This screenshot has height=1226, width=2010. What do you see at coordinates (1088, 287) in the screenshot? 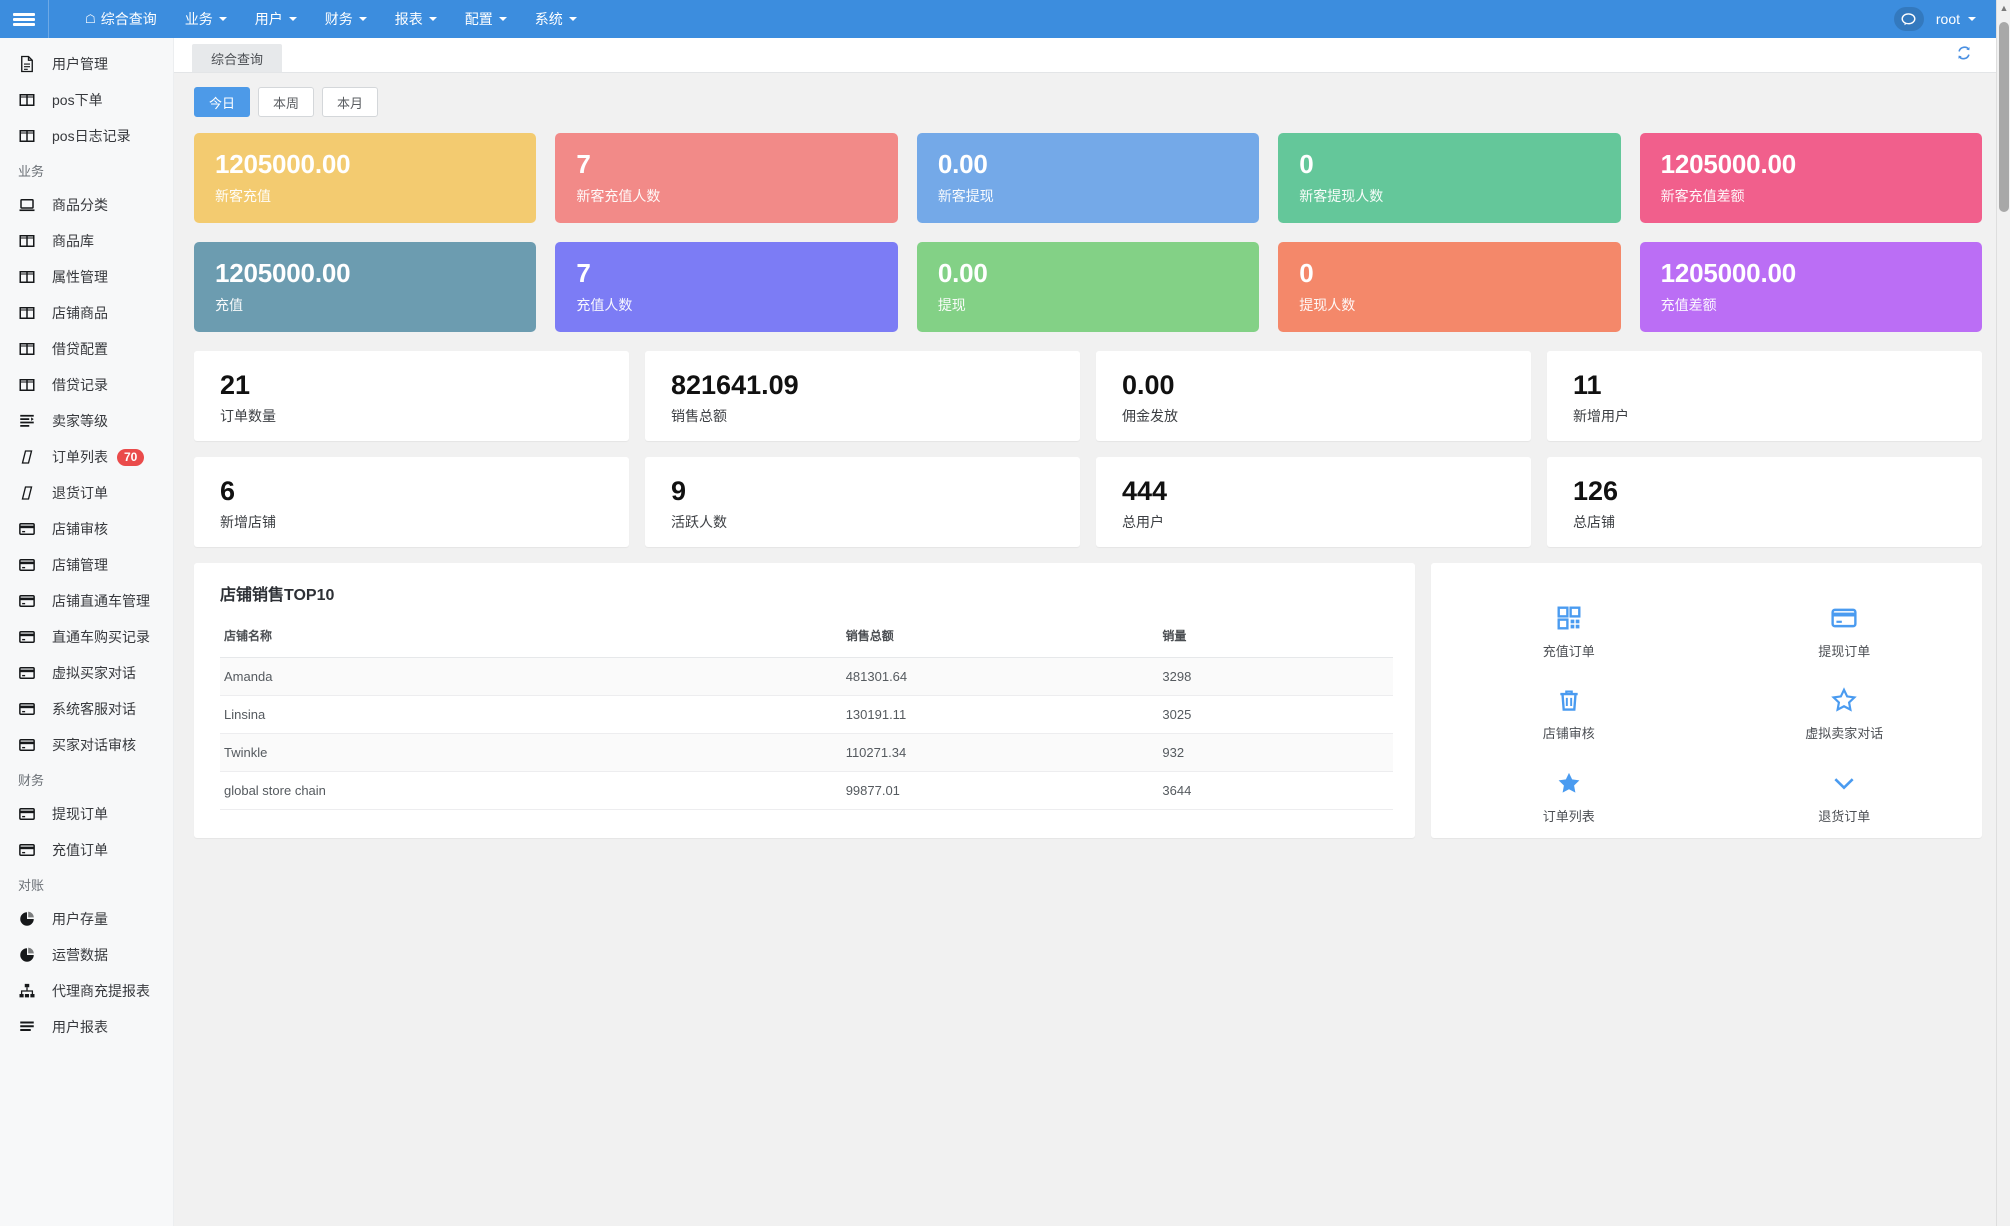
I see `kpi-card-提现: 0.00 提现` at bounding box center [1088, 287].